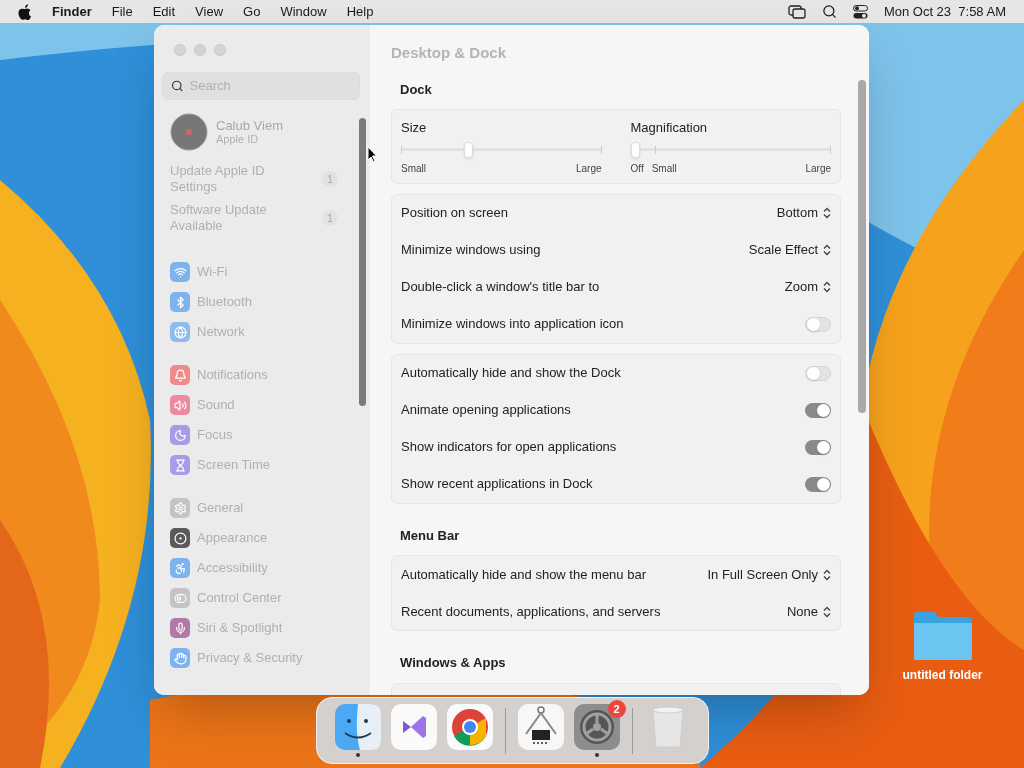  Describe the element at coordinates (637, 168) in the screenshot. I see `off-label: Off` at that location.